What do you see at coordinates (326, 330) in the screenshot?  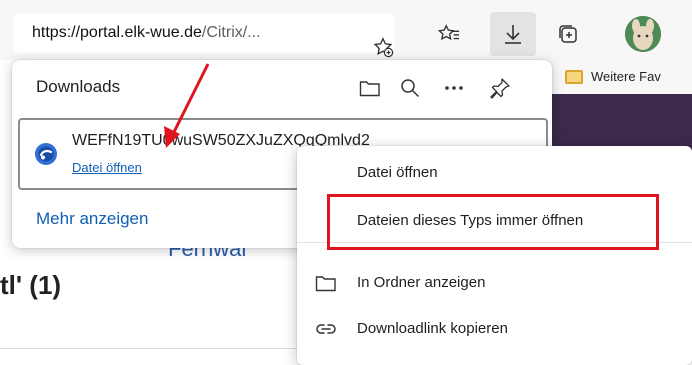 I see `link-icon` at bounding box center [326, 330].